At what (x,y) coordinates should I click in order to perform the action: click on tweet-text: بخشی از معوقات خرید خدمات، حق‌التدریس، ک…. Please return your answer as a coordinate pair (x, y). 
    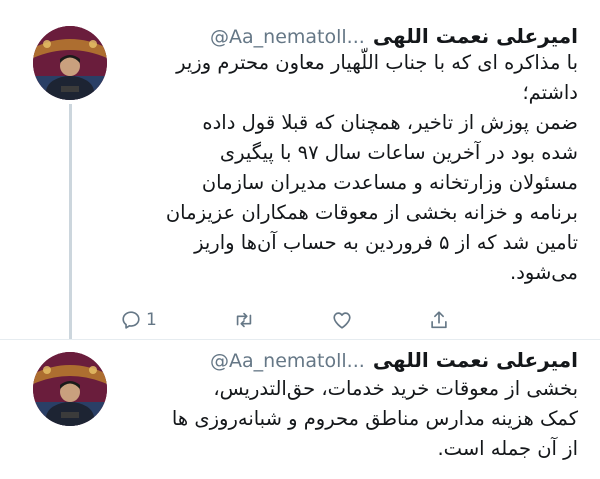
    Looking at the image, I should click on (343, 419).